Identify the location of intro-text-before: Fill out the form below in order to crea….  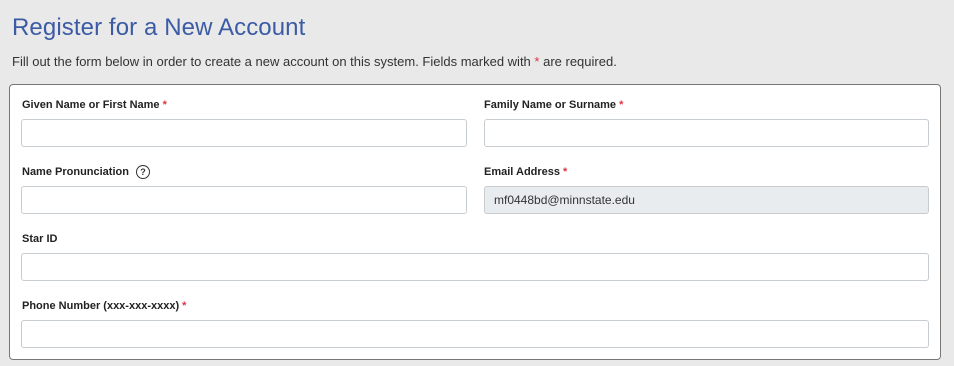
(271, 61).